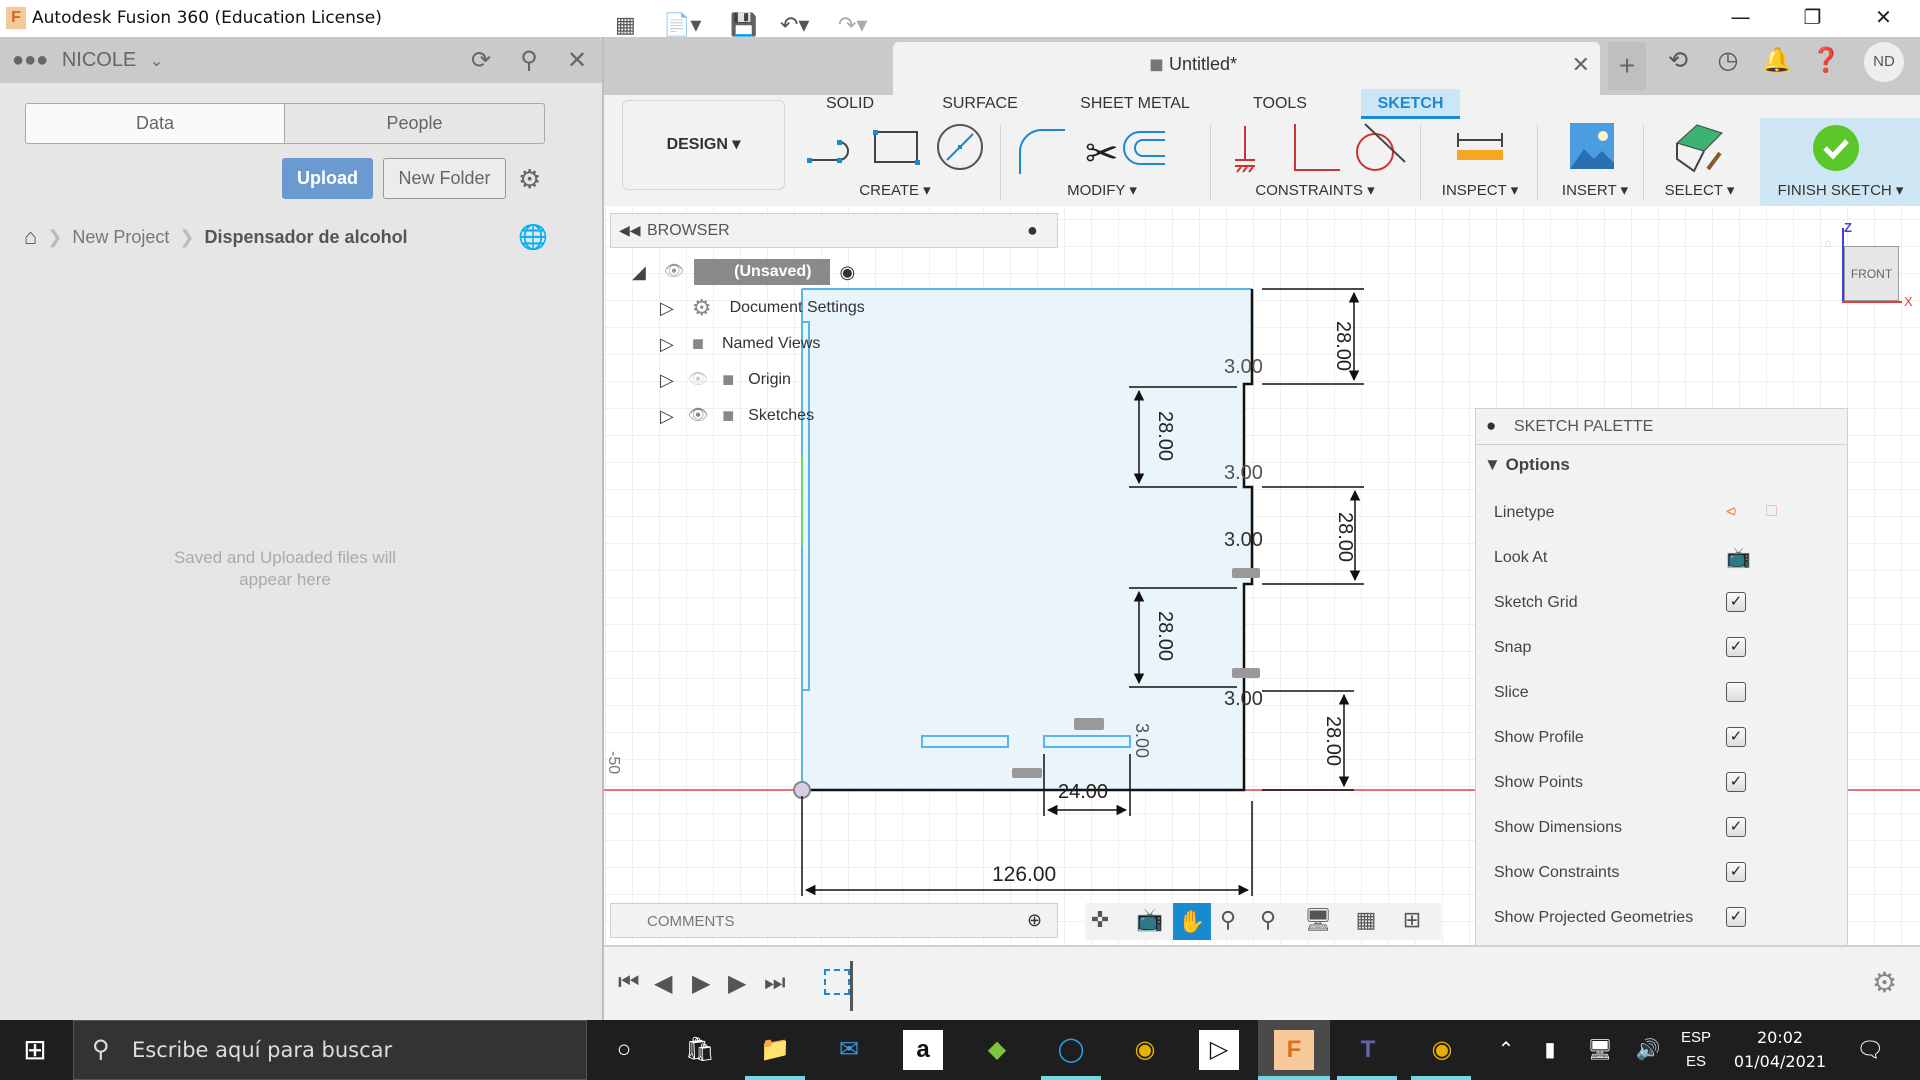 This screenshot has width=1920, height=1080. Describe the element at coordinates (1280, 104) in the screenshot. I see `tab-tools: TOOLS` at that location.